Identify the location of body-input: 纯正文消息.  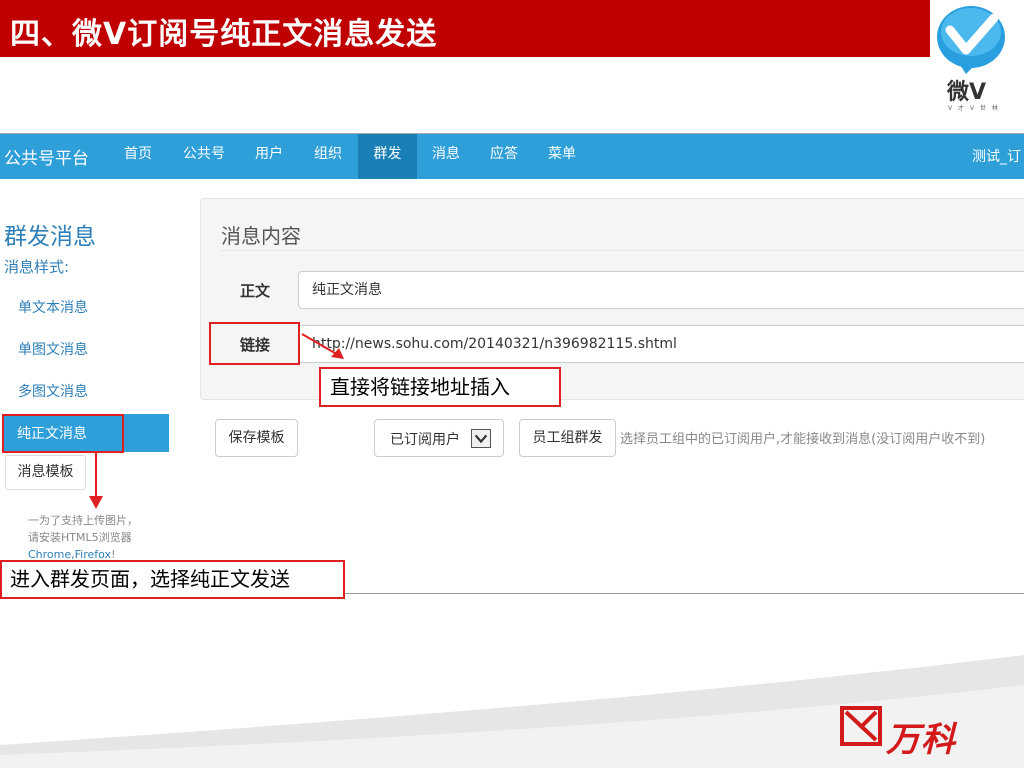
(661, 290).